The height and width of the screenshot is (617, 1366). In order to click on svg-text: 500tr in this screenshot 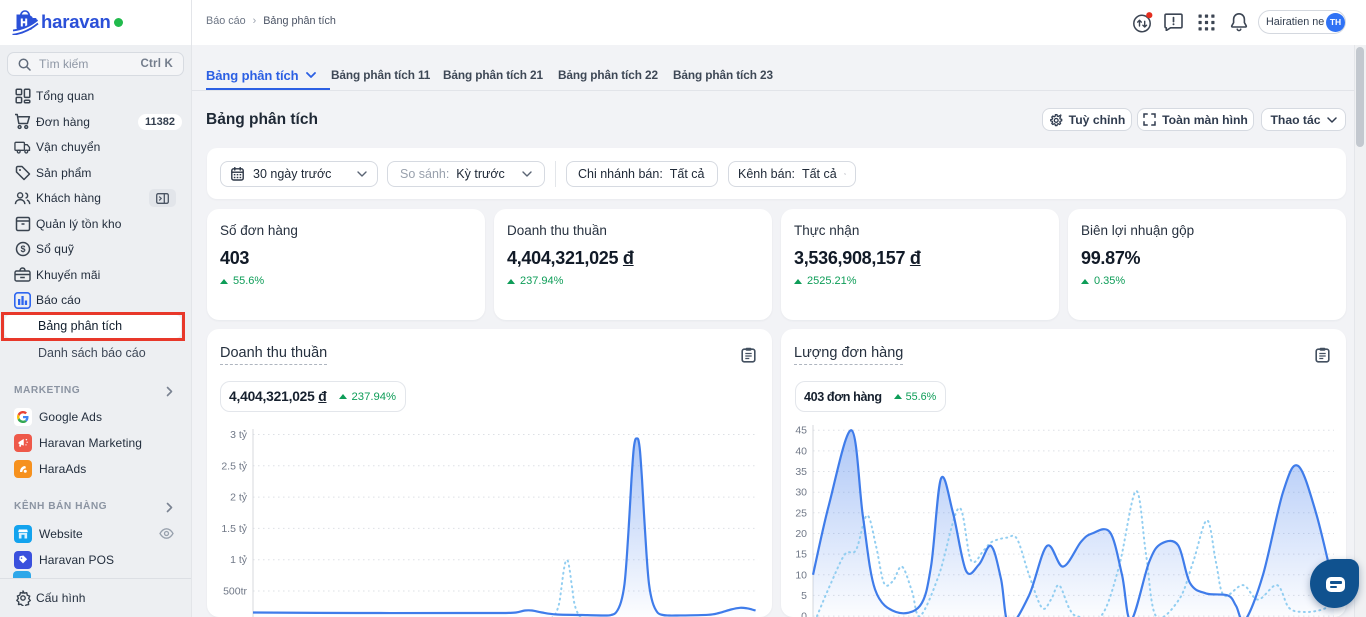, I will do `click(235, 592)`.